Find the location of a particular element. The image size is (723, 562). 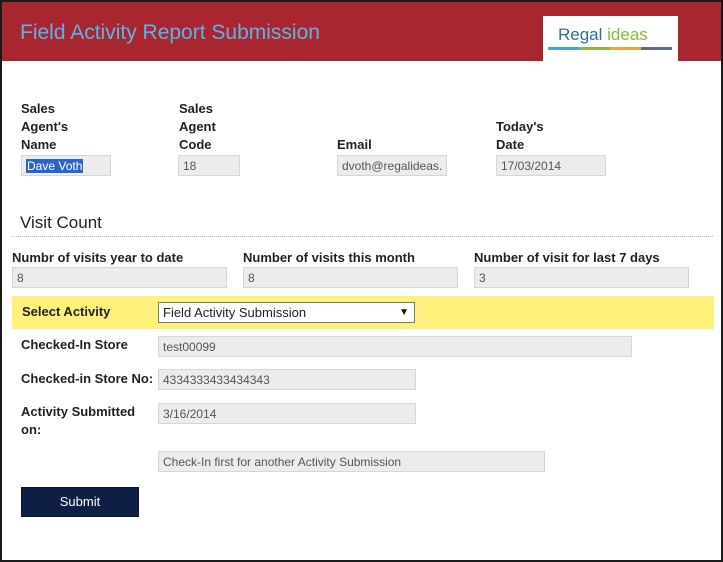

regal-ideas-logo: Regal ideas is located at coordinates (610, 38).